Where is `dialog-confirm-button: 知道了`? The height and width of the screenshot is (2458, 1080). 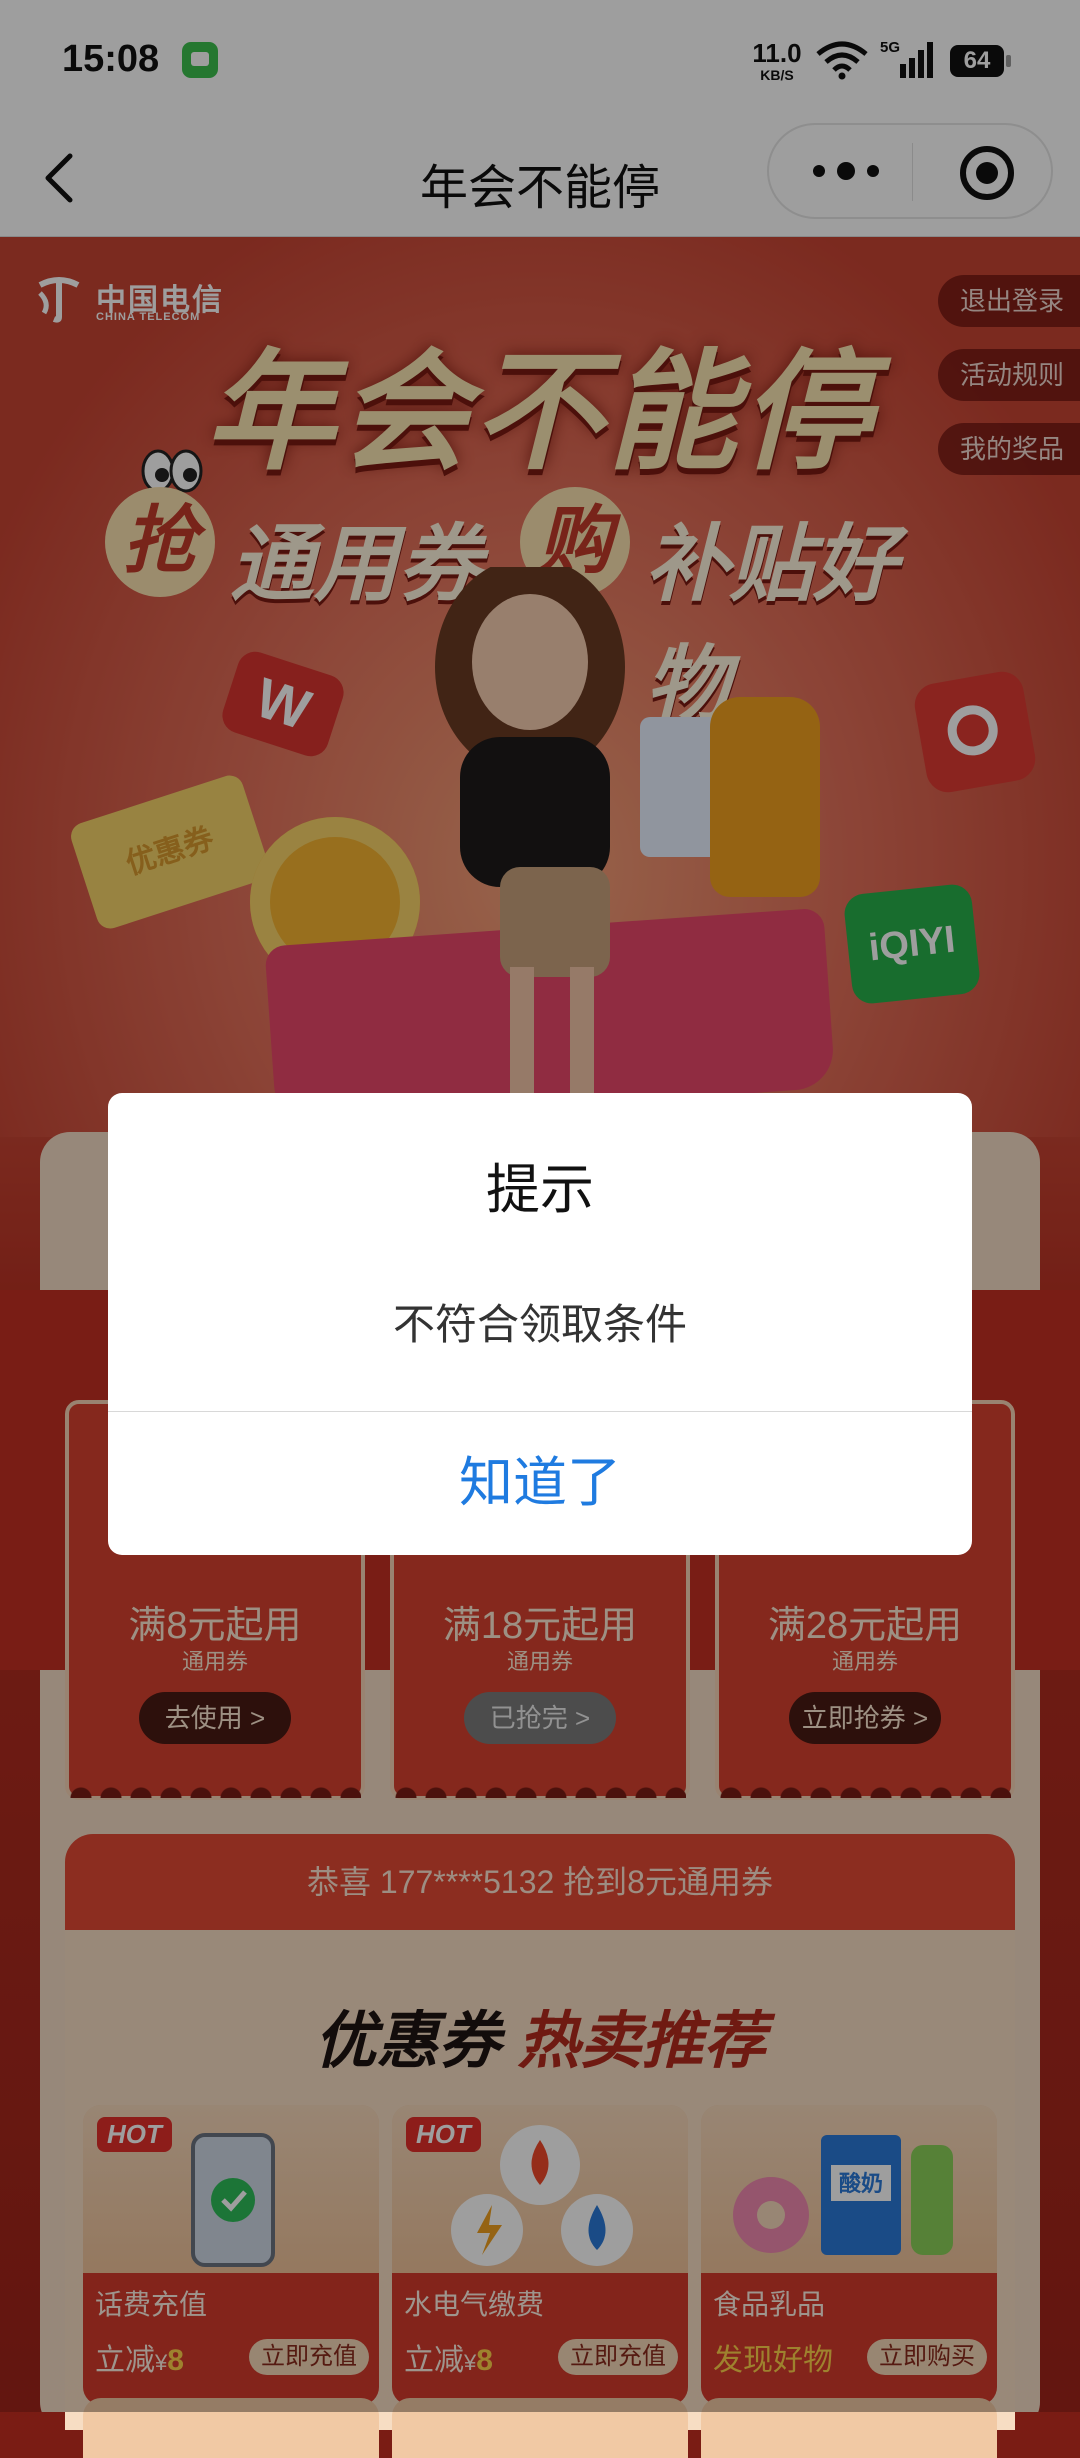
dialog-confirm-button: 知道了 is located at coordinates (540, 1483).